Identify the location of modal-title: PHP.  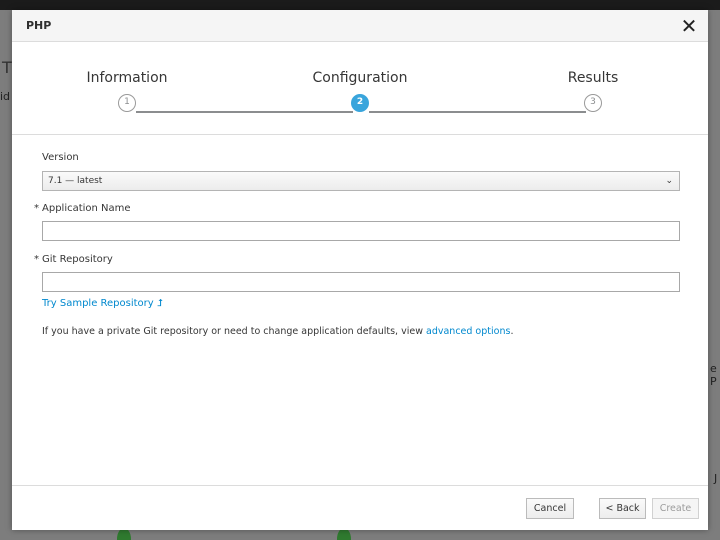
(39, 25).